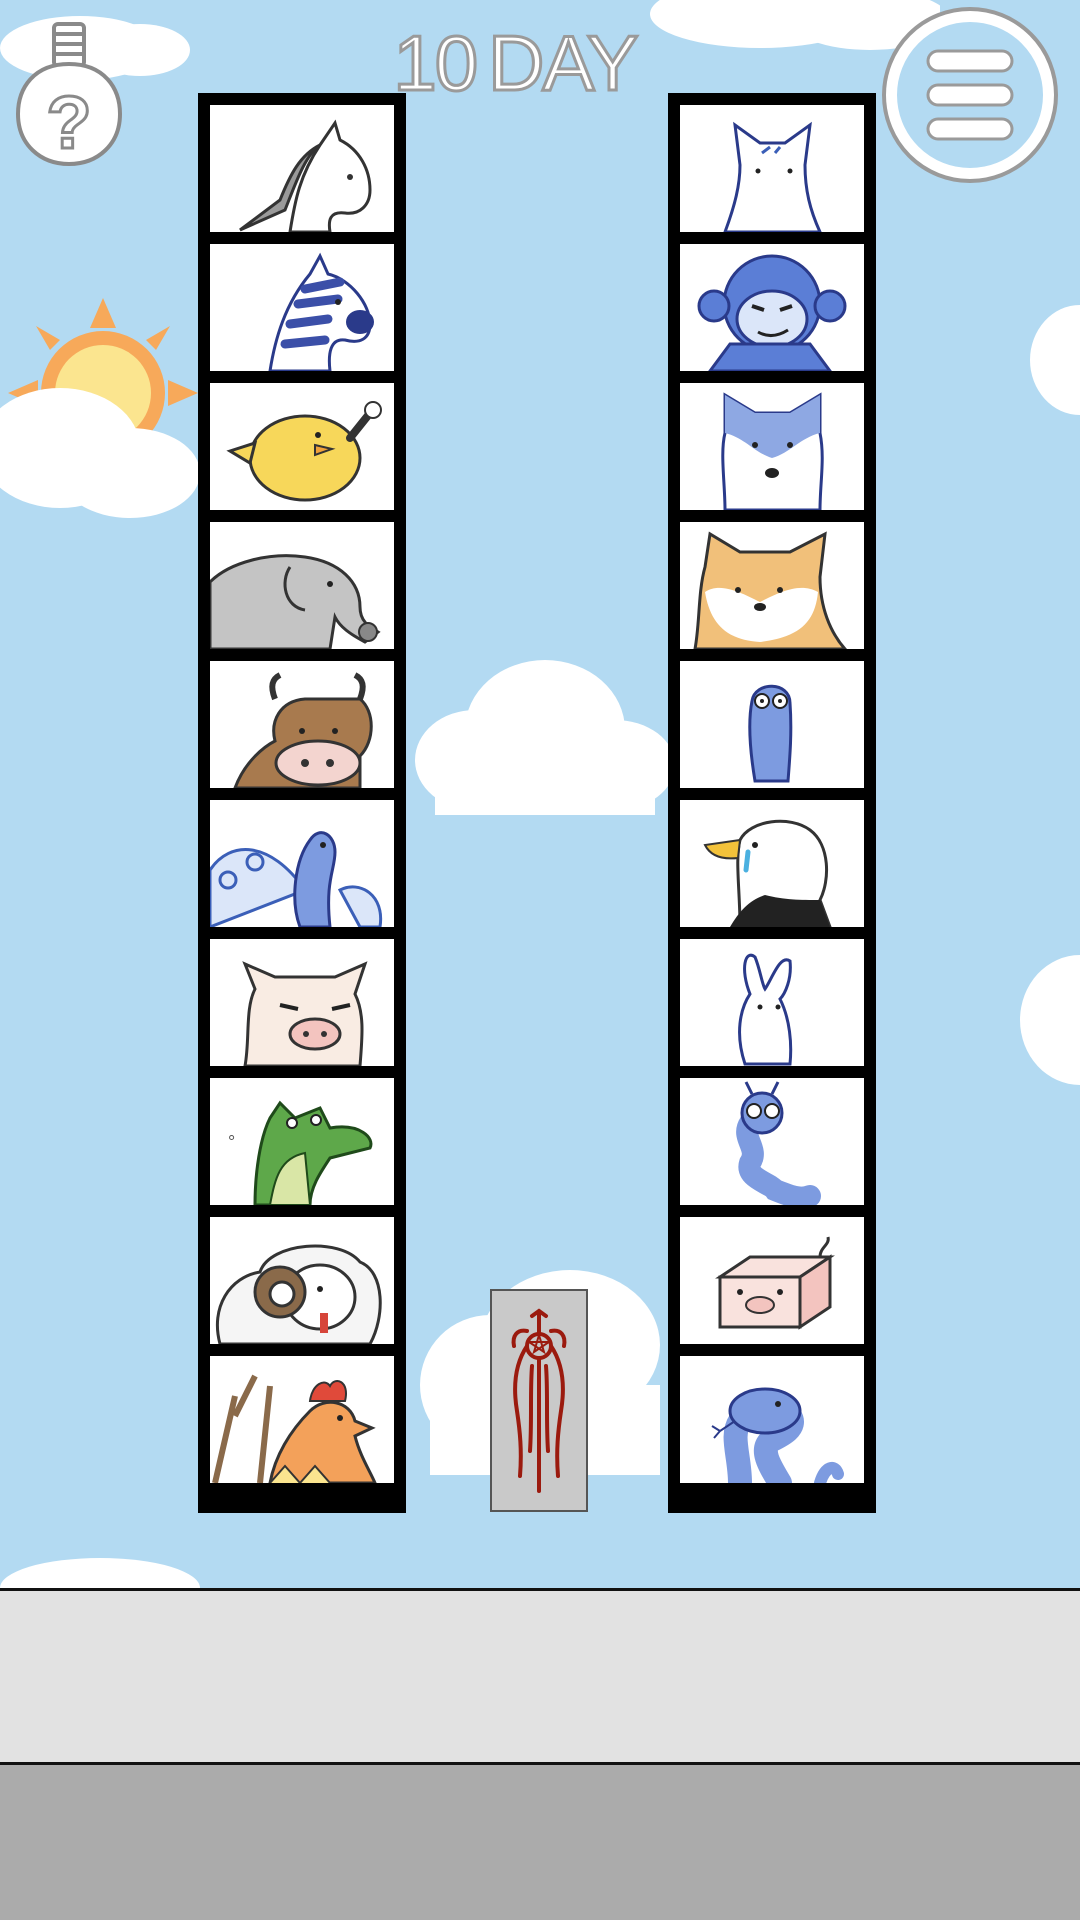 The width and height of the screenshot is (1080, 1920). I want to click on day-label: DAY, so click(564, 63).